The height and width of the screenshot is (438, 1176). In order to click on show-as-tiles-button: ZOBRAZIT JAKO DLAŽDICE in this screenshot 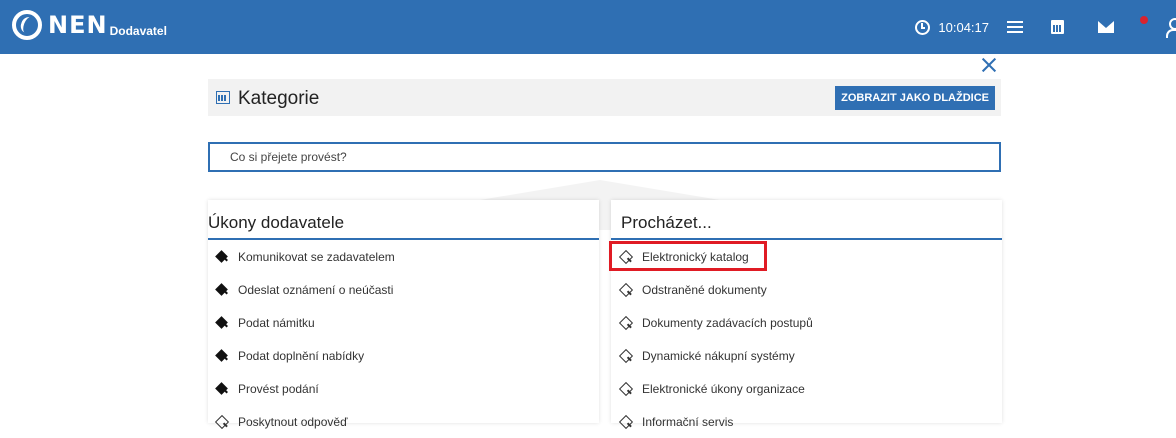, I will do `click(915, 98)`.